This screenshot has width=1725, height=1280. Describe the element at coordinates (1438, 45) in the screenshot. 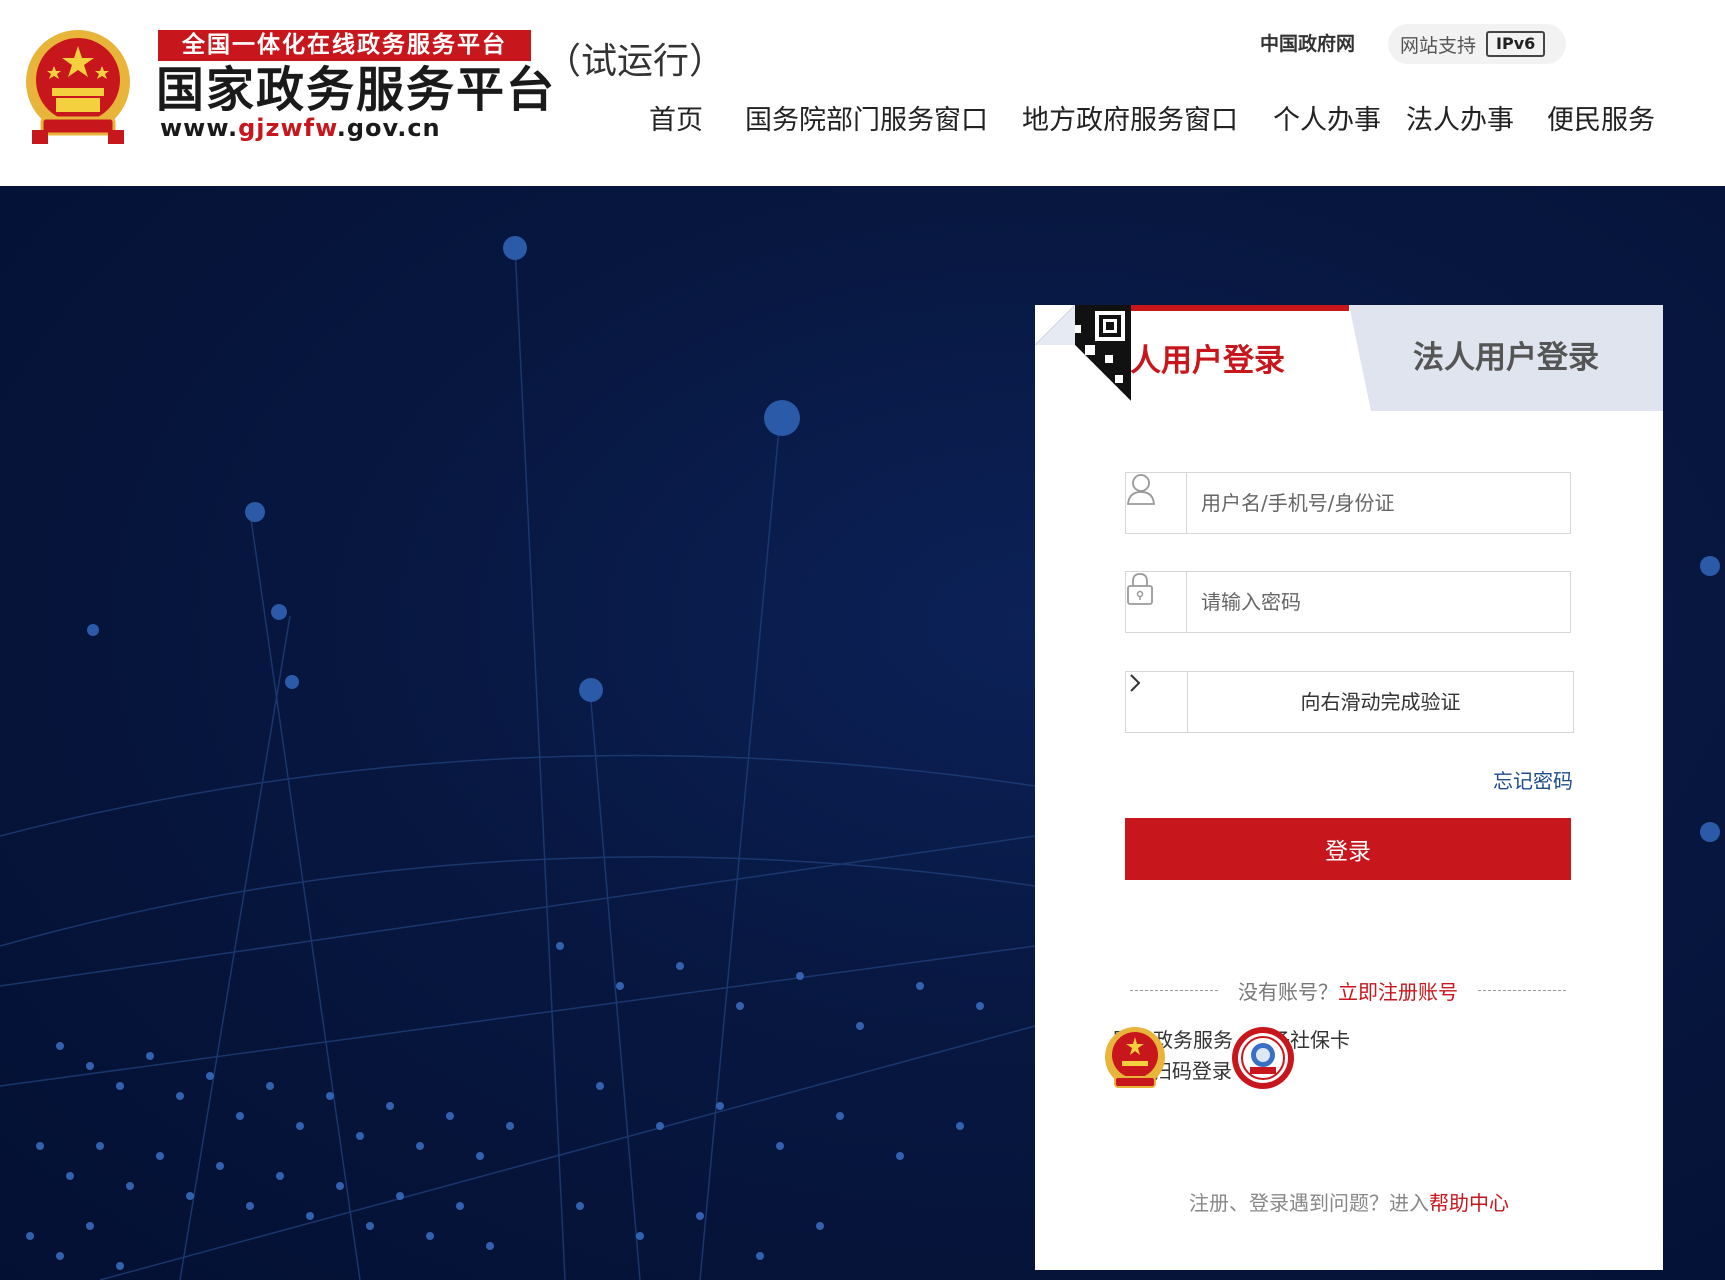

I see `ipv6-label: 网站支持` at that location.